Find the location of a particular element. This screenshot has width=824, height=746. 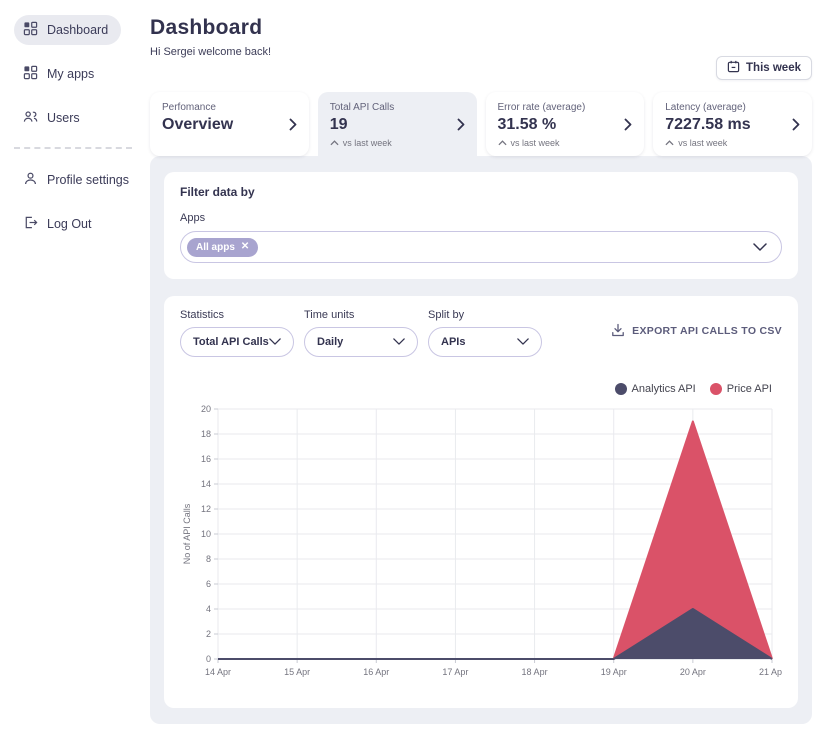

split-by-control: Split by APIs is located at coordinates (485, 333).